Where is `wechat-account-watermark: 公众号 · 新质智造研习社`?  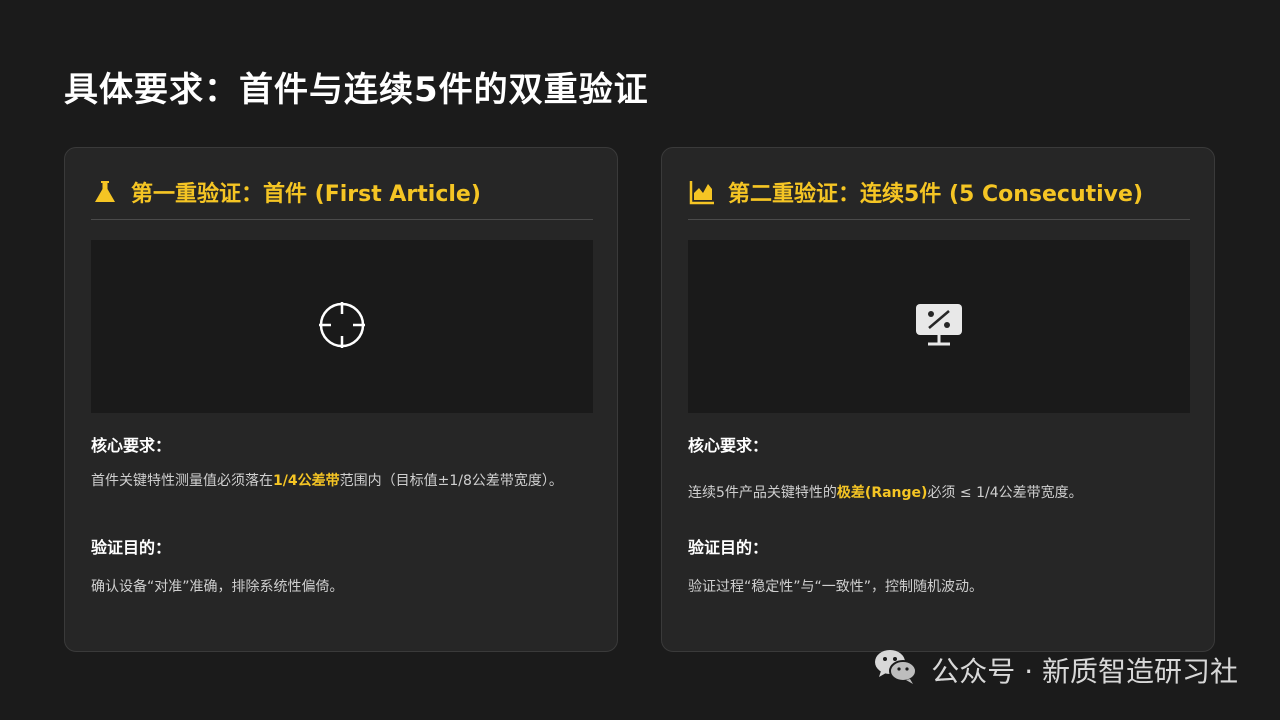
wechat-account-watermark: 公众号 · 新质智造研习社 is located at coordinates (1055, 669).